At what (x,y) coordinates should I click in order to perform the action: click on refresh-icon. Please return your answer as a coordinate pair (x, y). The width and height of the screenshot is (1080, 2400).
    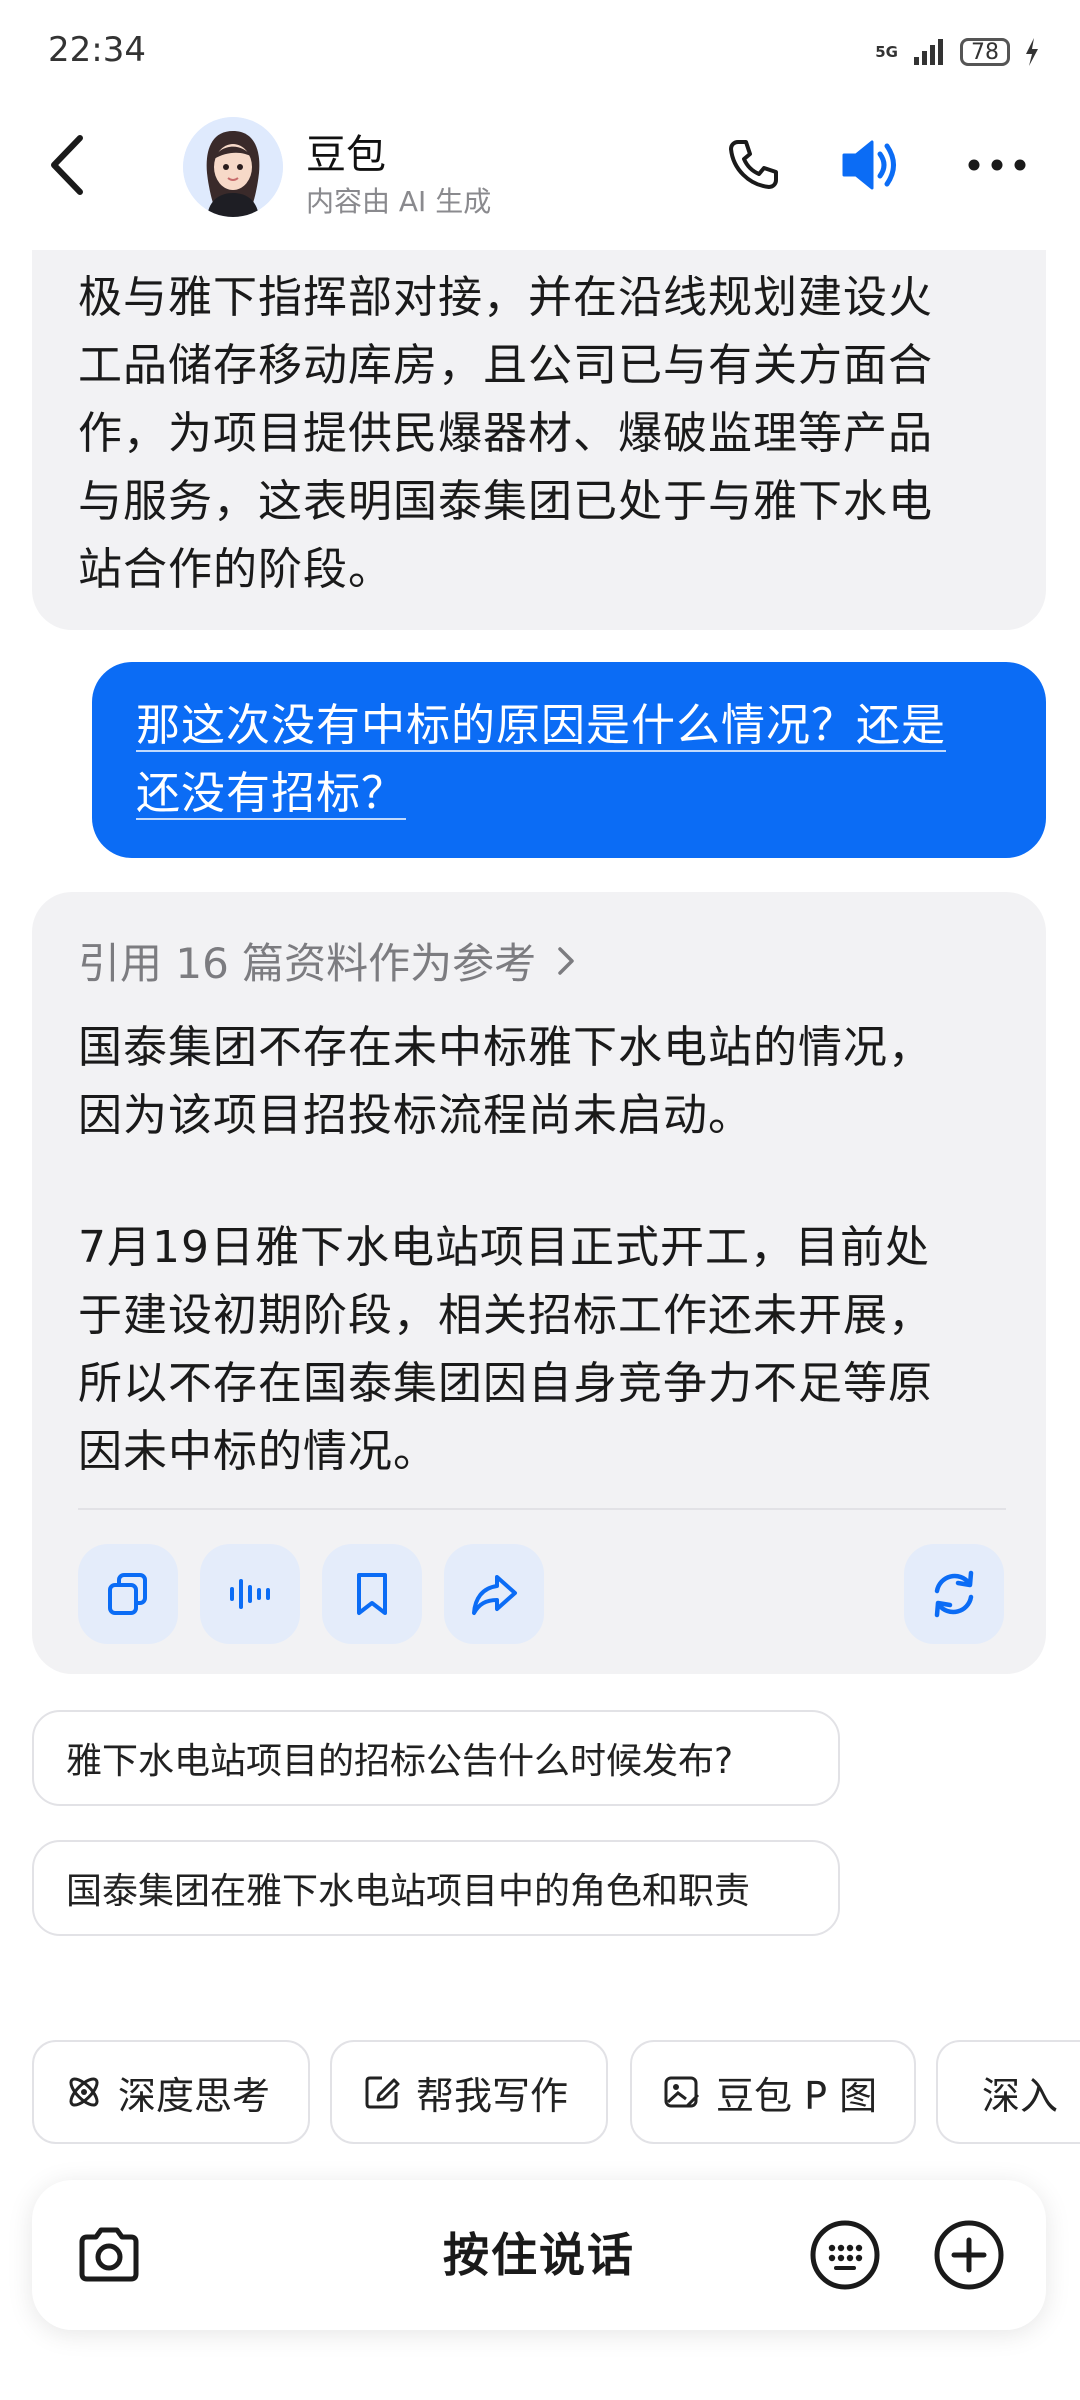
    Looking at the image, I should click on (954, 1594).